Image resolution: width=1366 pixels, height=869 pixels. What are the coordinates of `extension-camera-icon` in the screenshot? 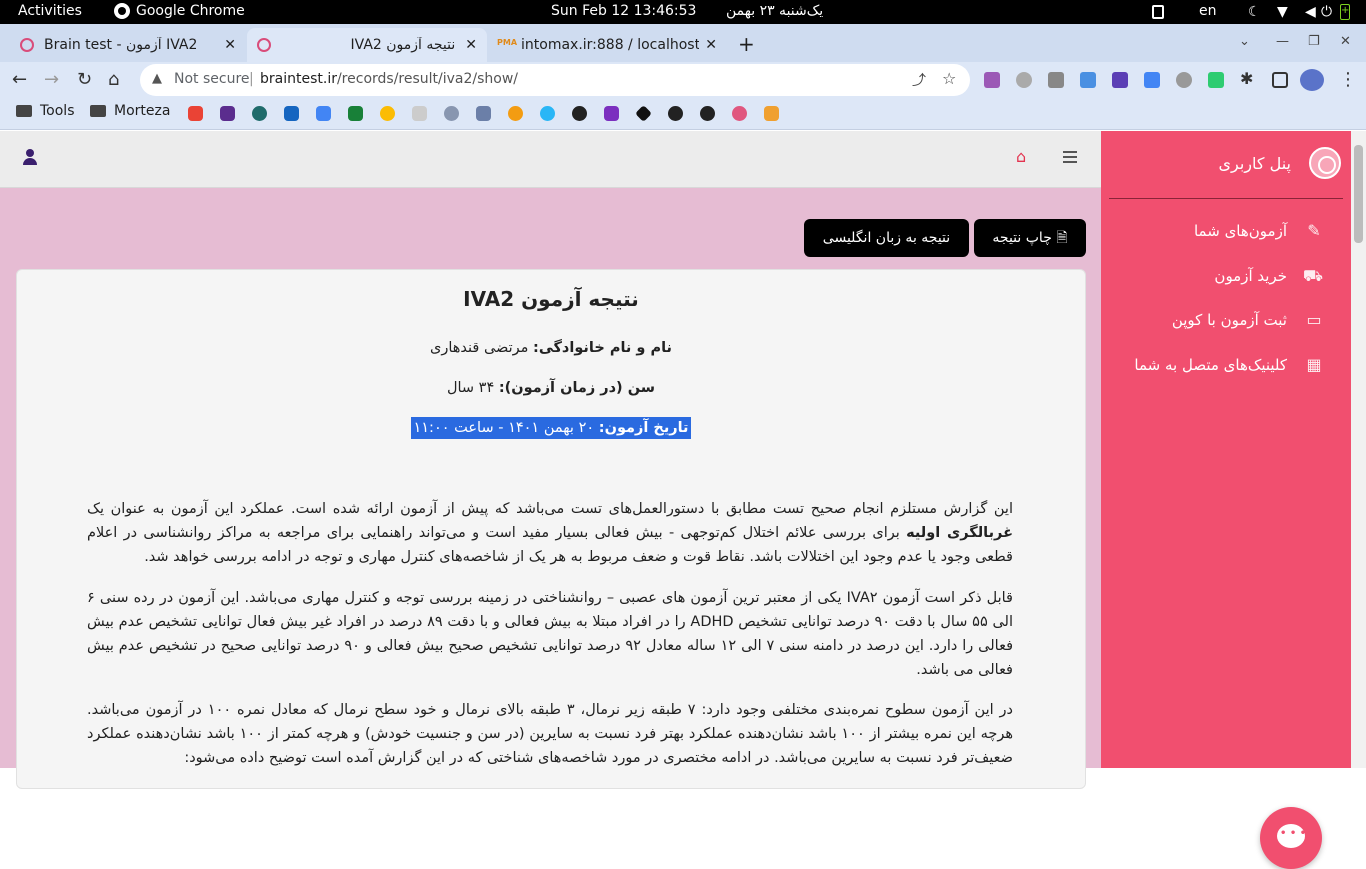 It's located at (1056, 80).